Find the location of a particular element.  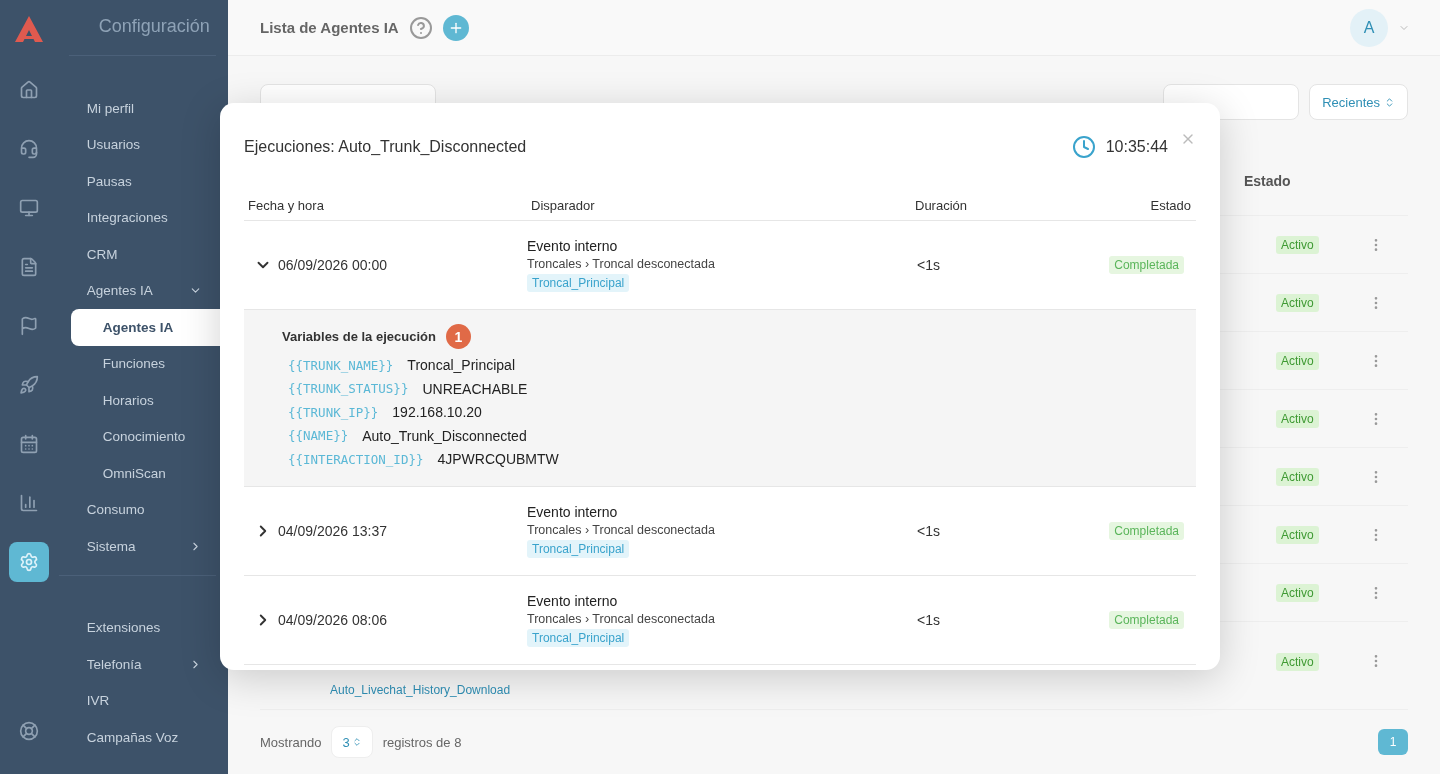

variable-value: 4JPWRCQUBMTW is located at coordinates (498, 459).